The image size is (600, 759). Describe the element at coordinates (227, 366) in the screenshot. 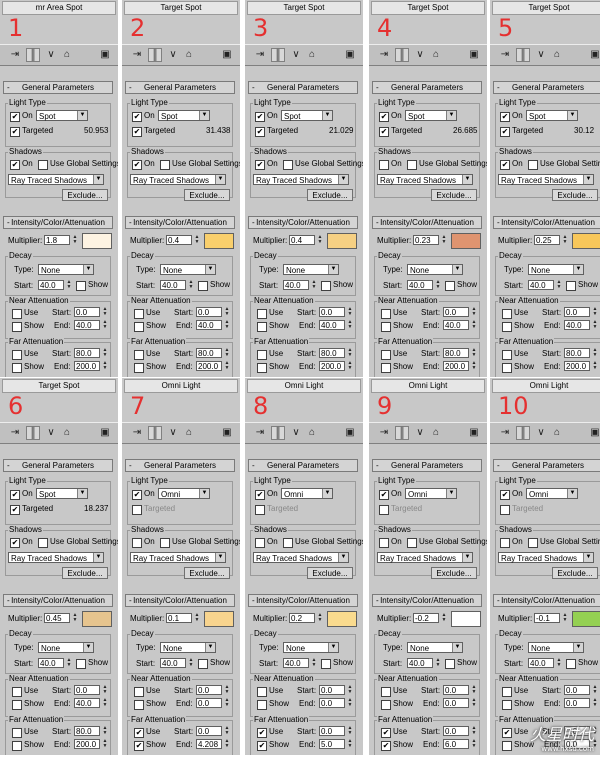

I see `far-end-spinner: ▲ ▼` at that location.